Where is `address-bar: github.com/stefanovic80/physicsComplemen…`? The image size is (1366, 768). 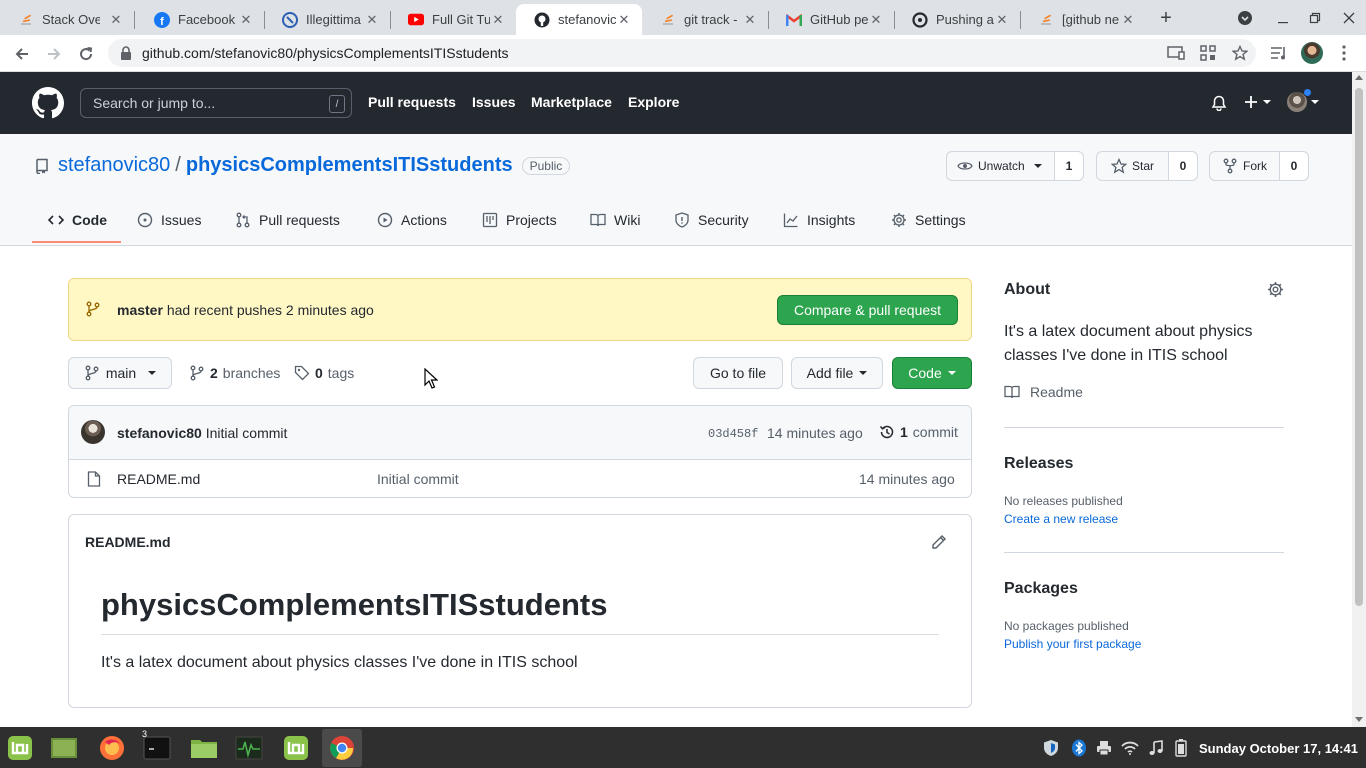 address-bar: github.com/stefanovic80/physicsComplemen… is located at coordinates (682, 53).